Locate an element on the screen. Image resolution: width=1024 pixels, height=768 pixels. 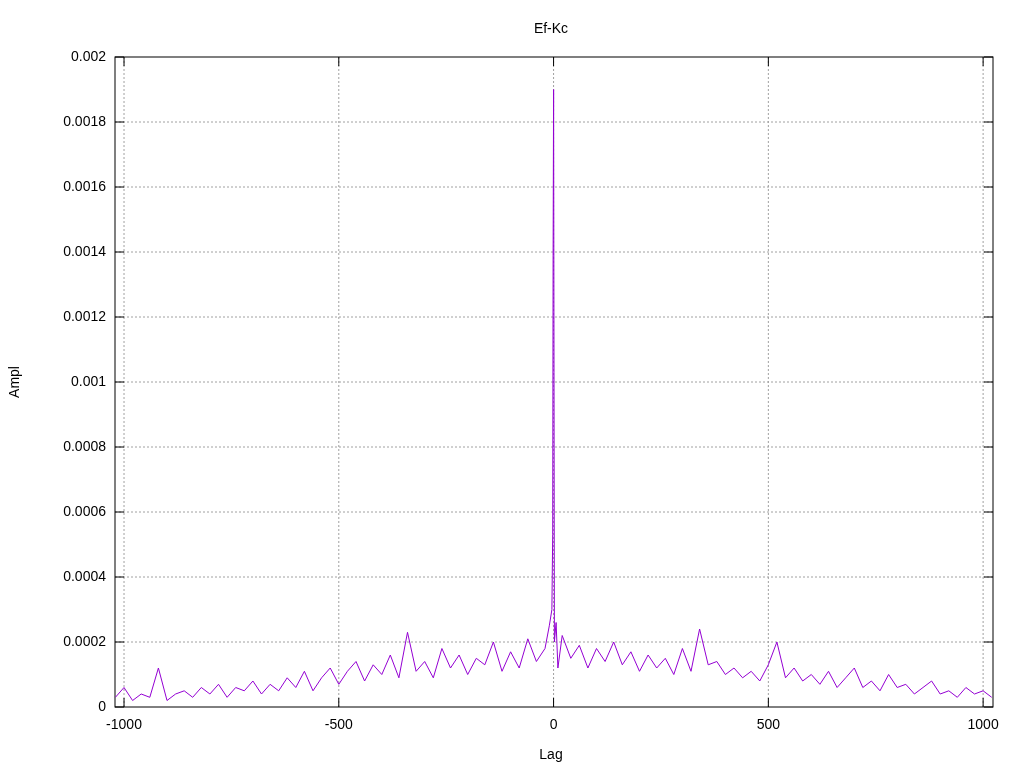
y-tick-label: 0.0002 is located at coordinates (84, 641).